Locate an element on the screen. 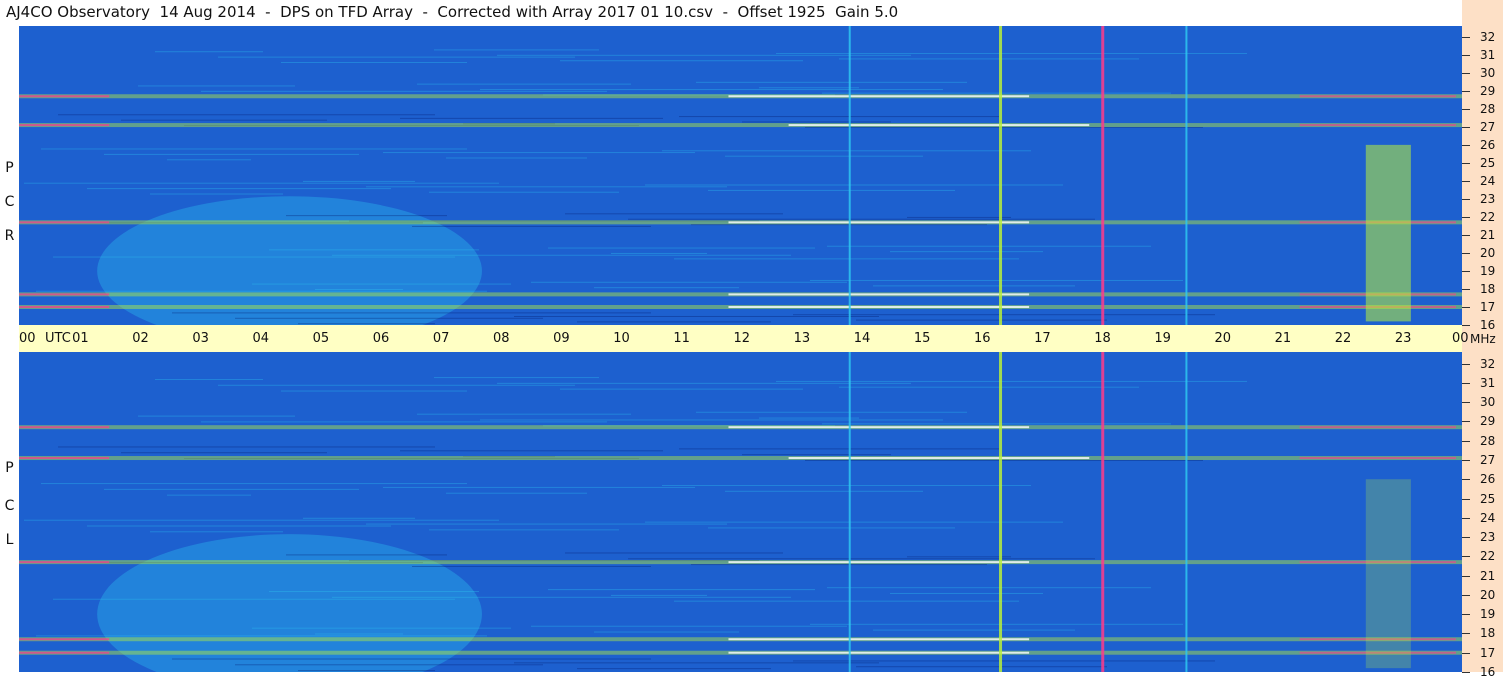  time-tick-label: 21 is located at coordinates (1283, 338).